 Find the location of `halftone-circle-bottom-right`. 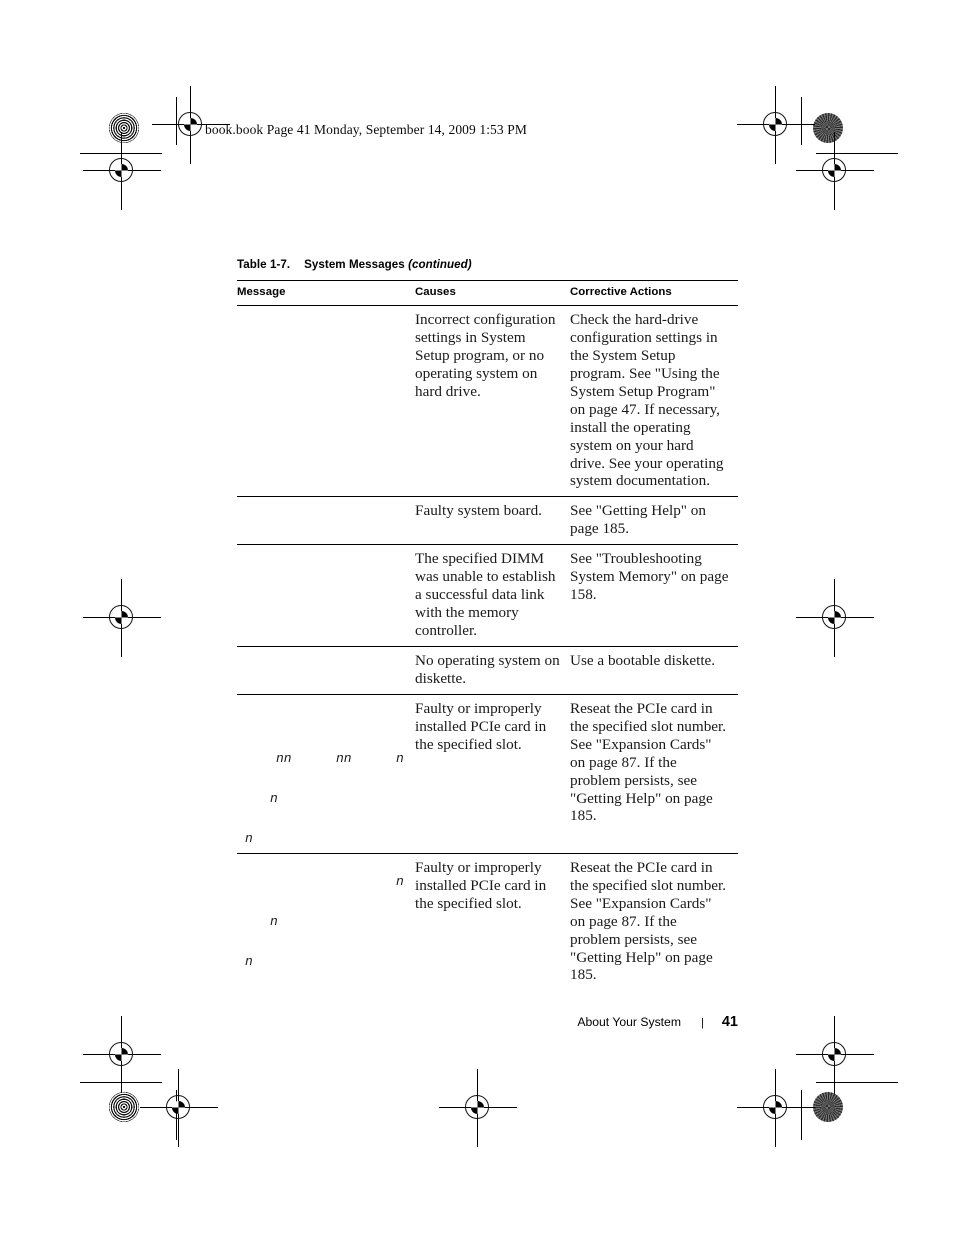

halftone-circle-bottom-right is located at coordinates (828, 1107).